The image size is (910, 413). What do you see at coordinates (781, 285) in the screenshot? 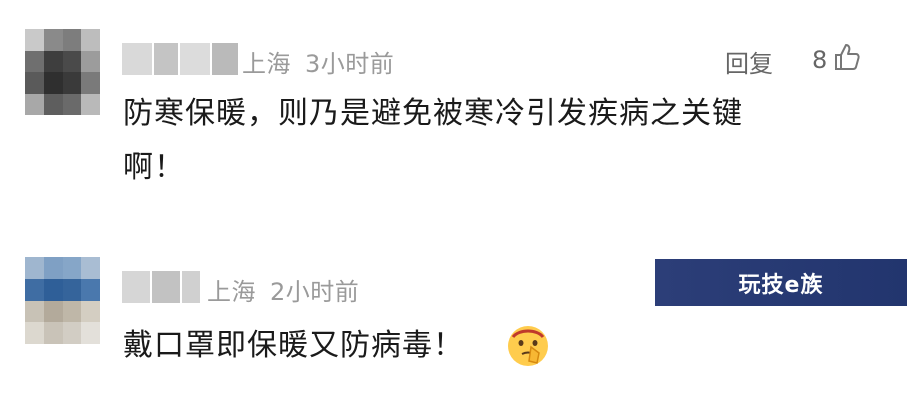
I see `watermark-text: 玩技e族` at bounding box center [781, 285].